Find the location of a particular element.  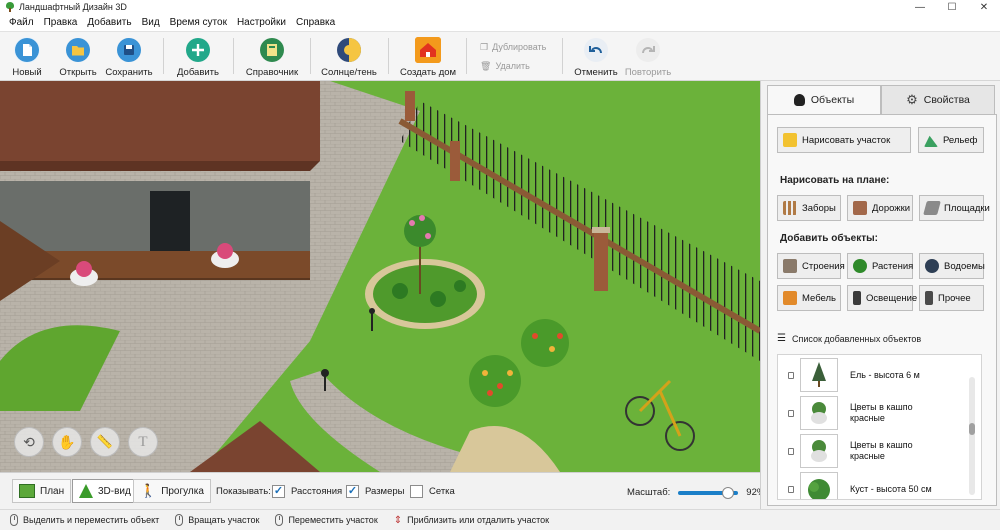

plan-icon is located at coordinates (27, 491).